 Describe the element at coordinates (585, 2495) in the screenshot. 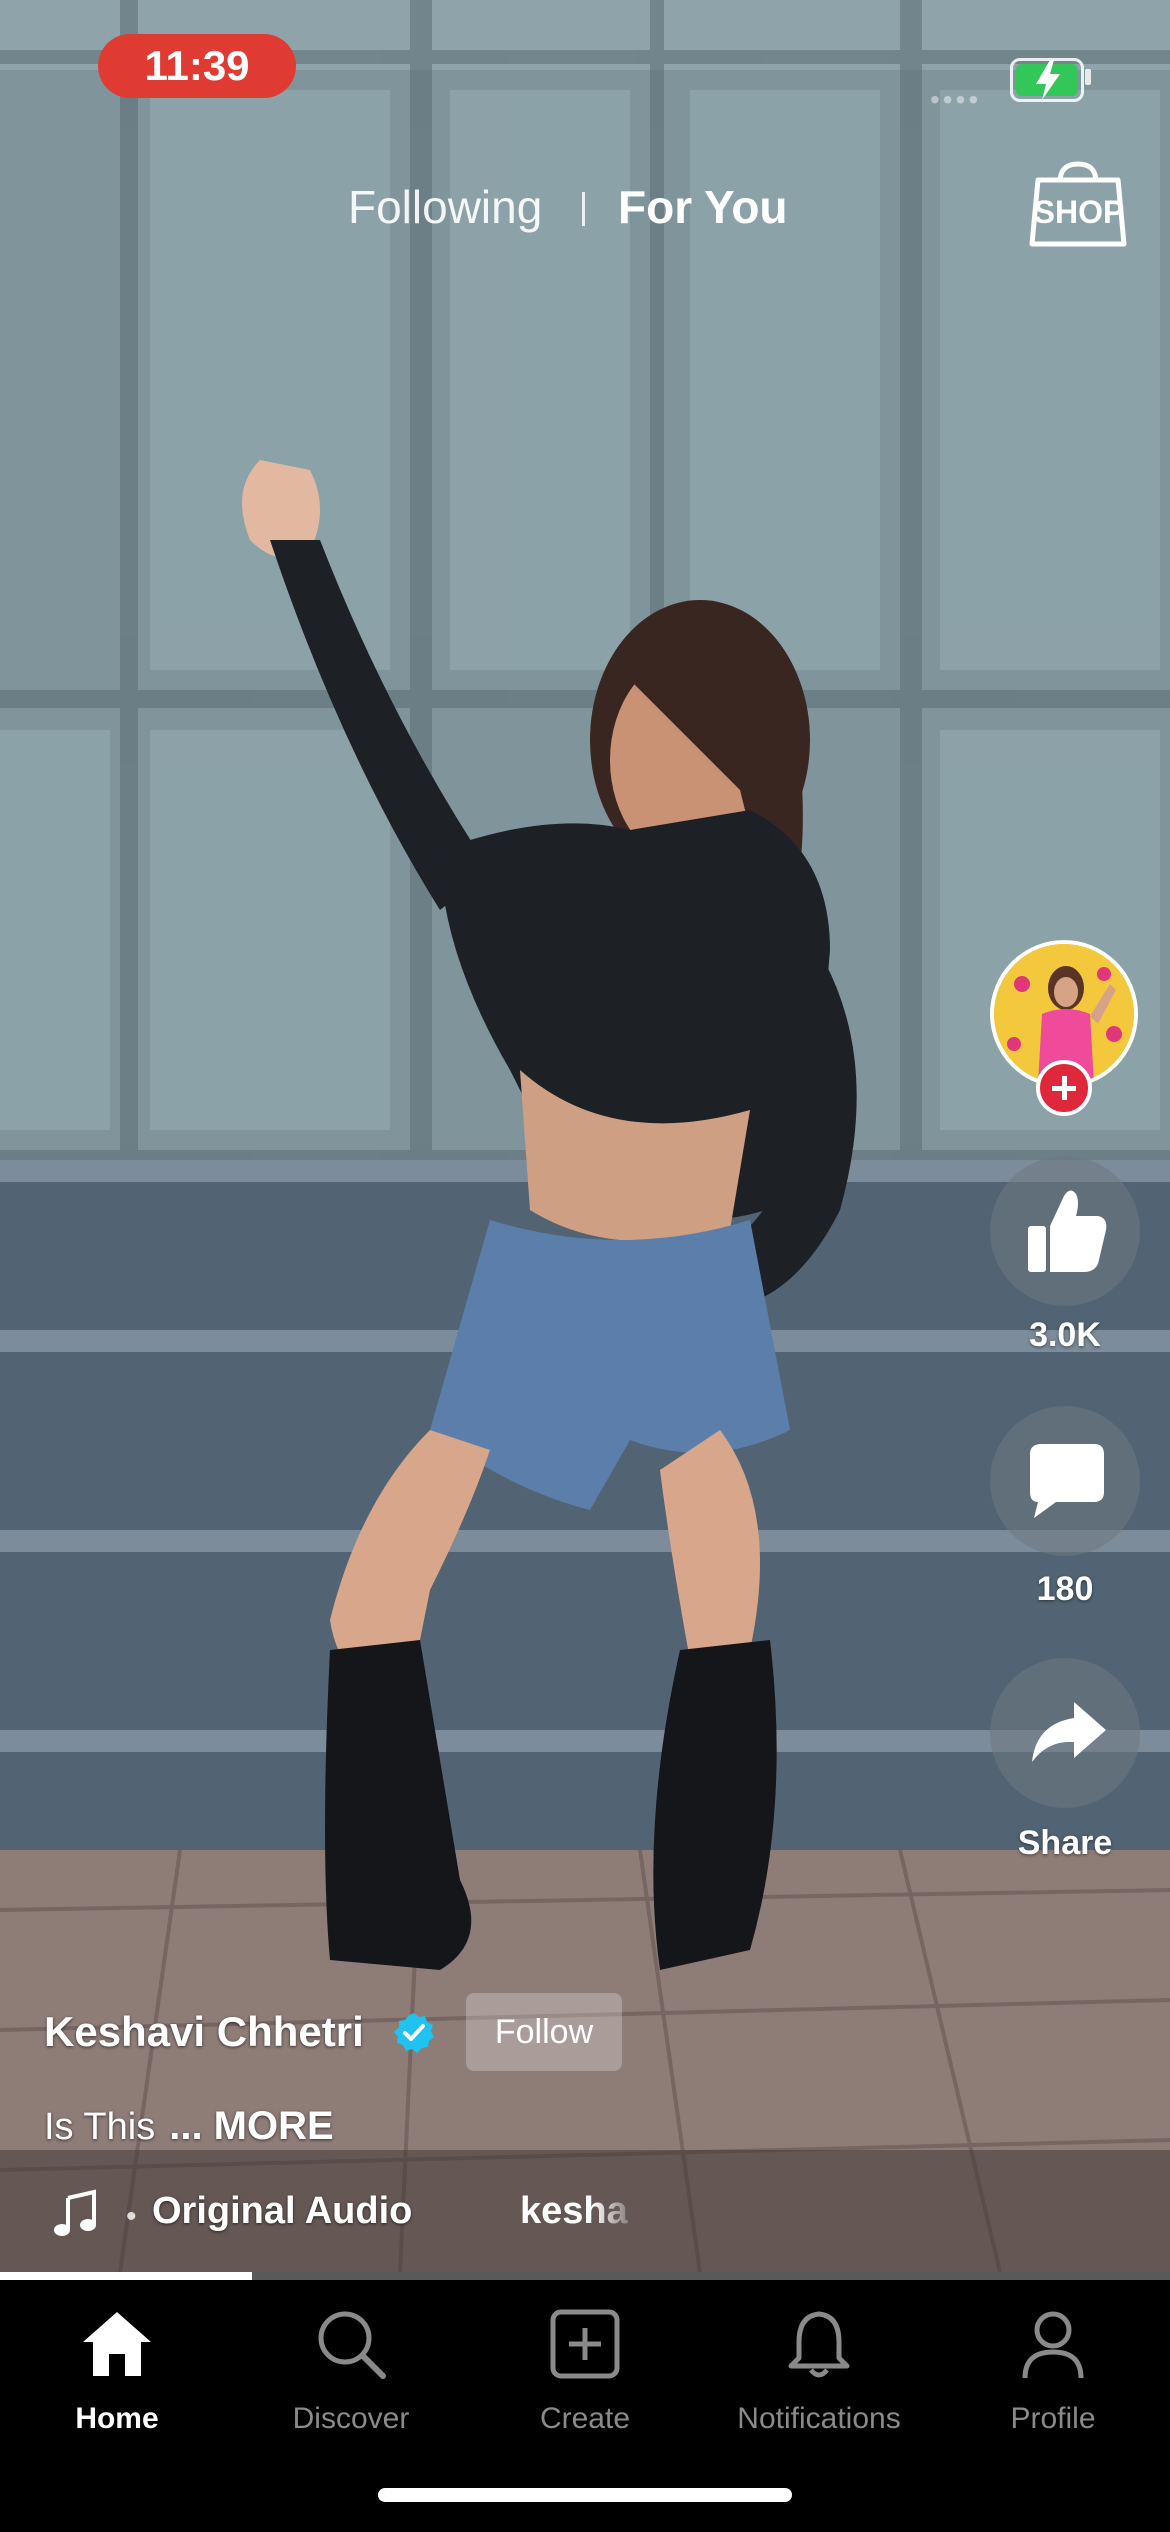

I see `home-indicator` at that location.